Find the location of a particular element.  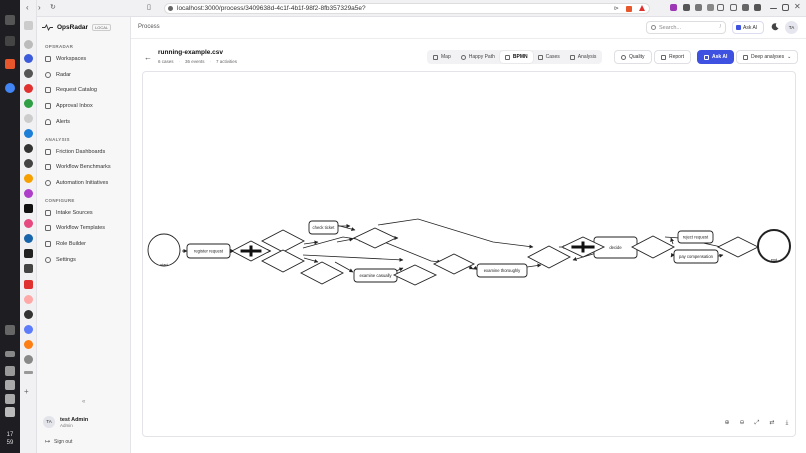

layout-icon: ⇄ is located at coordinates (772, 423).